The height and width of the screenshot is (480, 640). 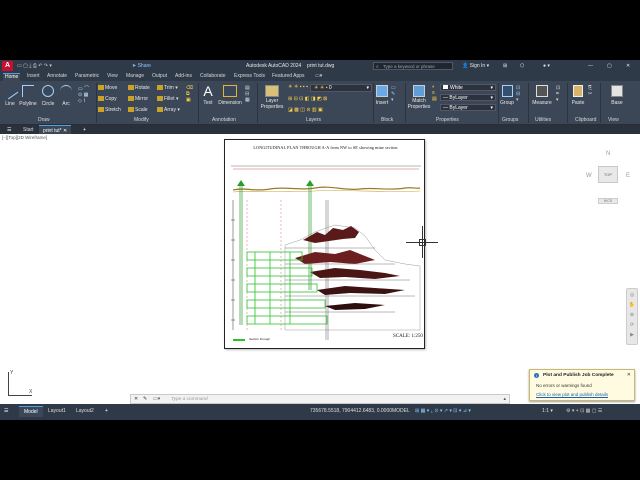 I want to click on clipboard-extra-icons: ⎘ ✂, so click(x=590, y=91).